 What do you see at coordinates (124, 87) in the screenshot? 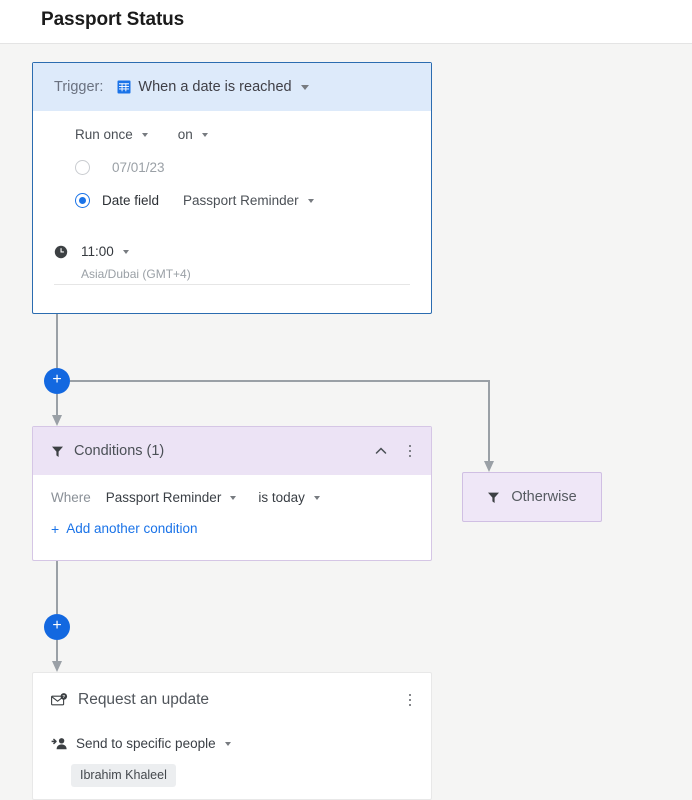
I see `calendar-grid-icon` at bounding box center [124, 87].